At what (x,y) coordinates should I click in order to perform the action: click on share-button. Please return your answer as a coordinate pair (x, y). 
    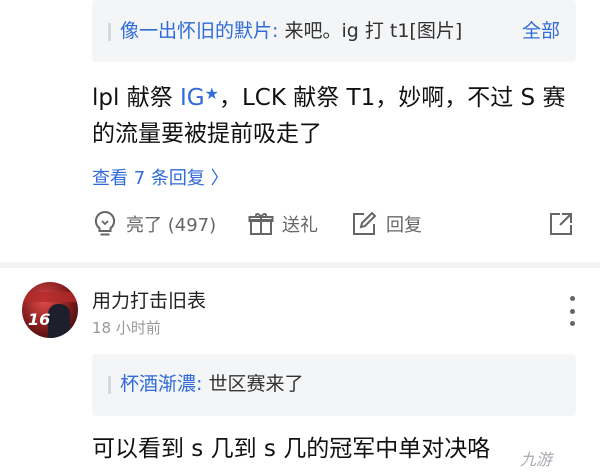
    Looking at the image, I should click on (561, 224).